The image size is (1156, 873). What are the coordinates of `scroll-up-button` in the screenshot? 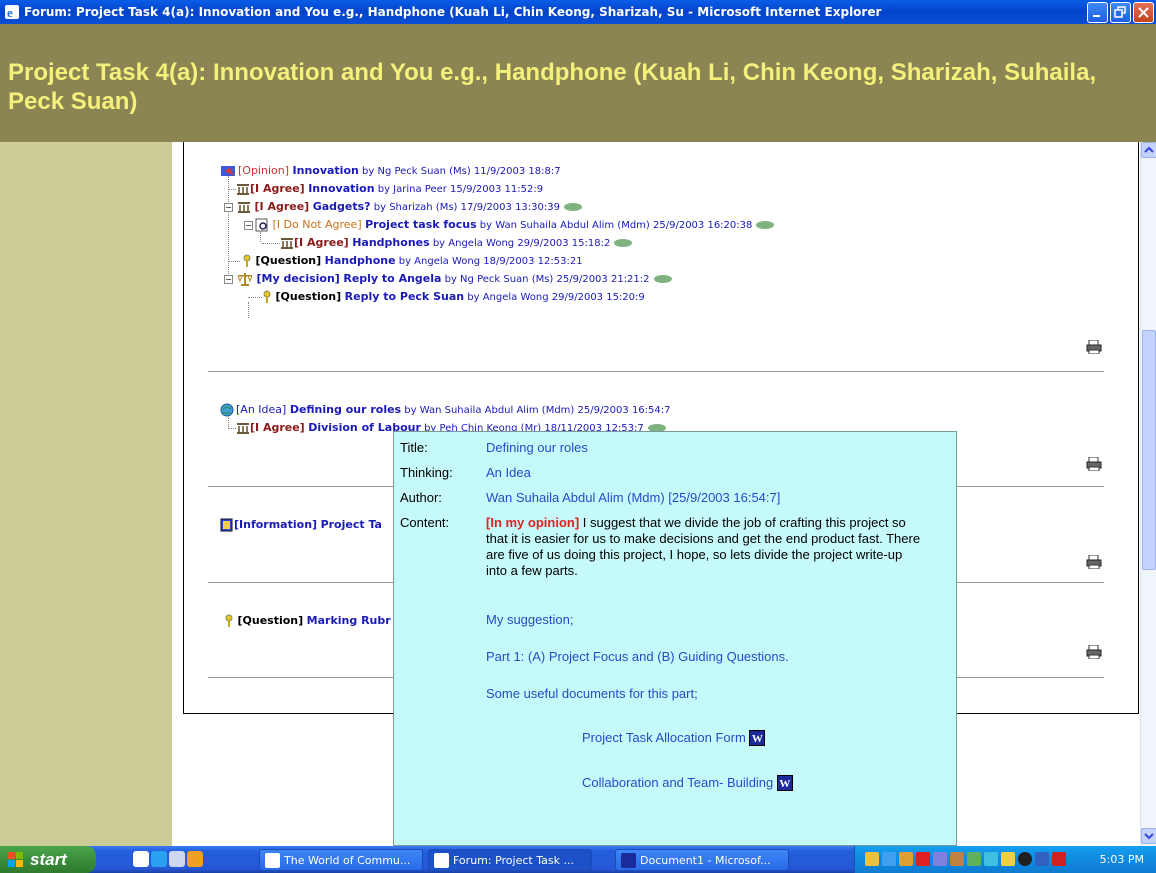 It's located at (1148, 150).